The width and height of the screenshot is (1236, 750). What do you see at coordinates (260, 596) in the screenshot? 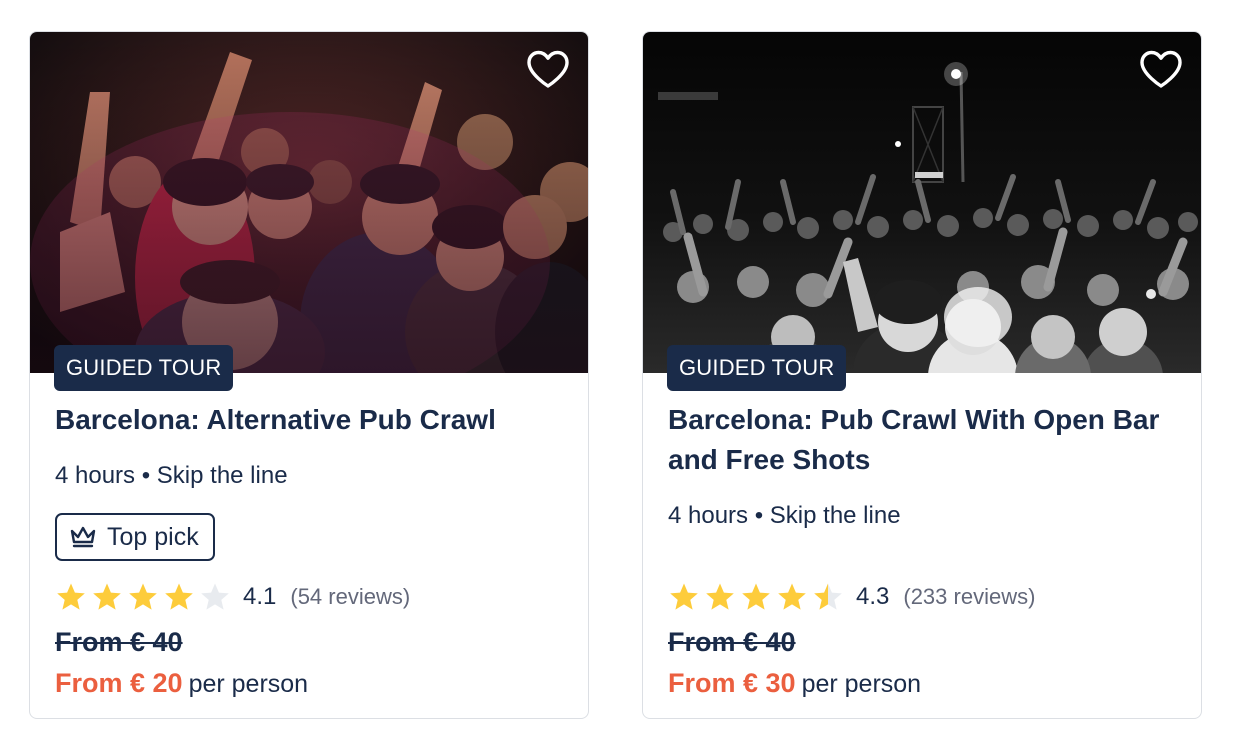
I see `rating-score: 4.1` at bounding box center [260, 596].